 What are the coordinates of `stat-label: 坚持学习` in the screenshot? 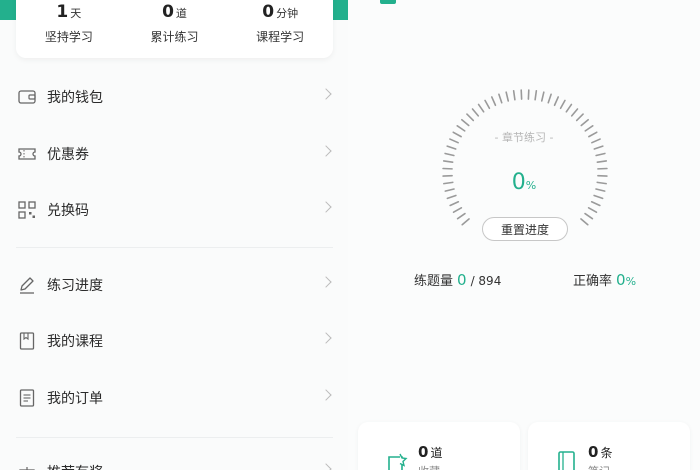 It's located at (68, 37).